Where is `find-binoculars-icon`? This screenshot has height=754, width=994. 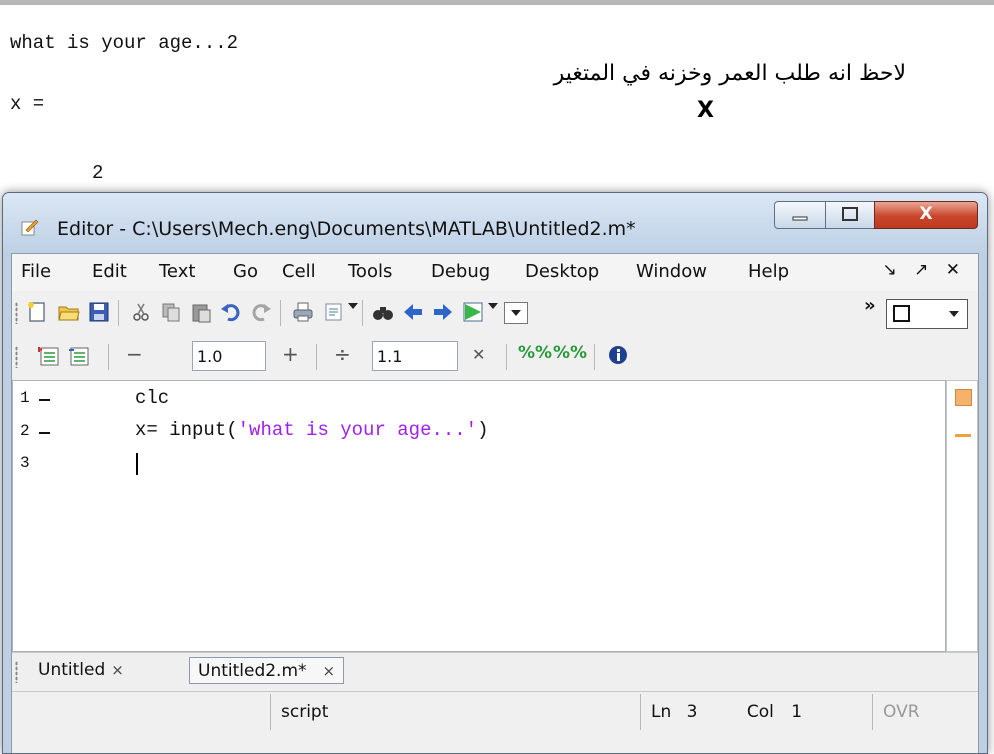
find-binoculars-icon is located at coordinates (383, 312).